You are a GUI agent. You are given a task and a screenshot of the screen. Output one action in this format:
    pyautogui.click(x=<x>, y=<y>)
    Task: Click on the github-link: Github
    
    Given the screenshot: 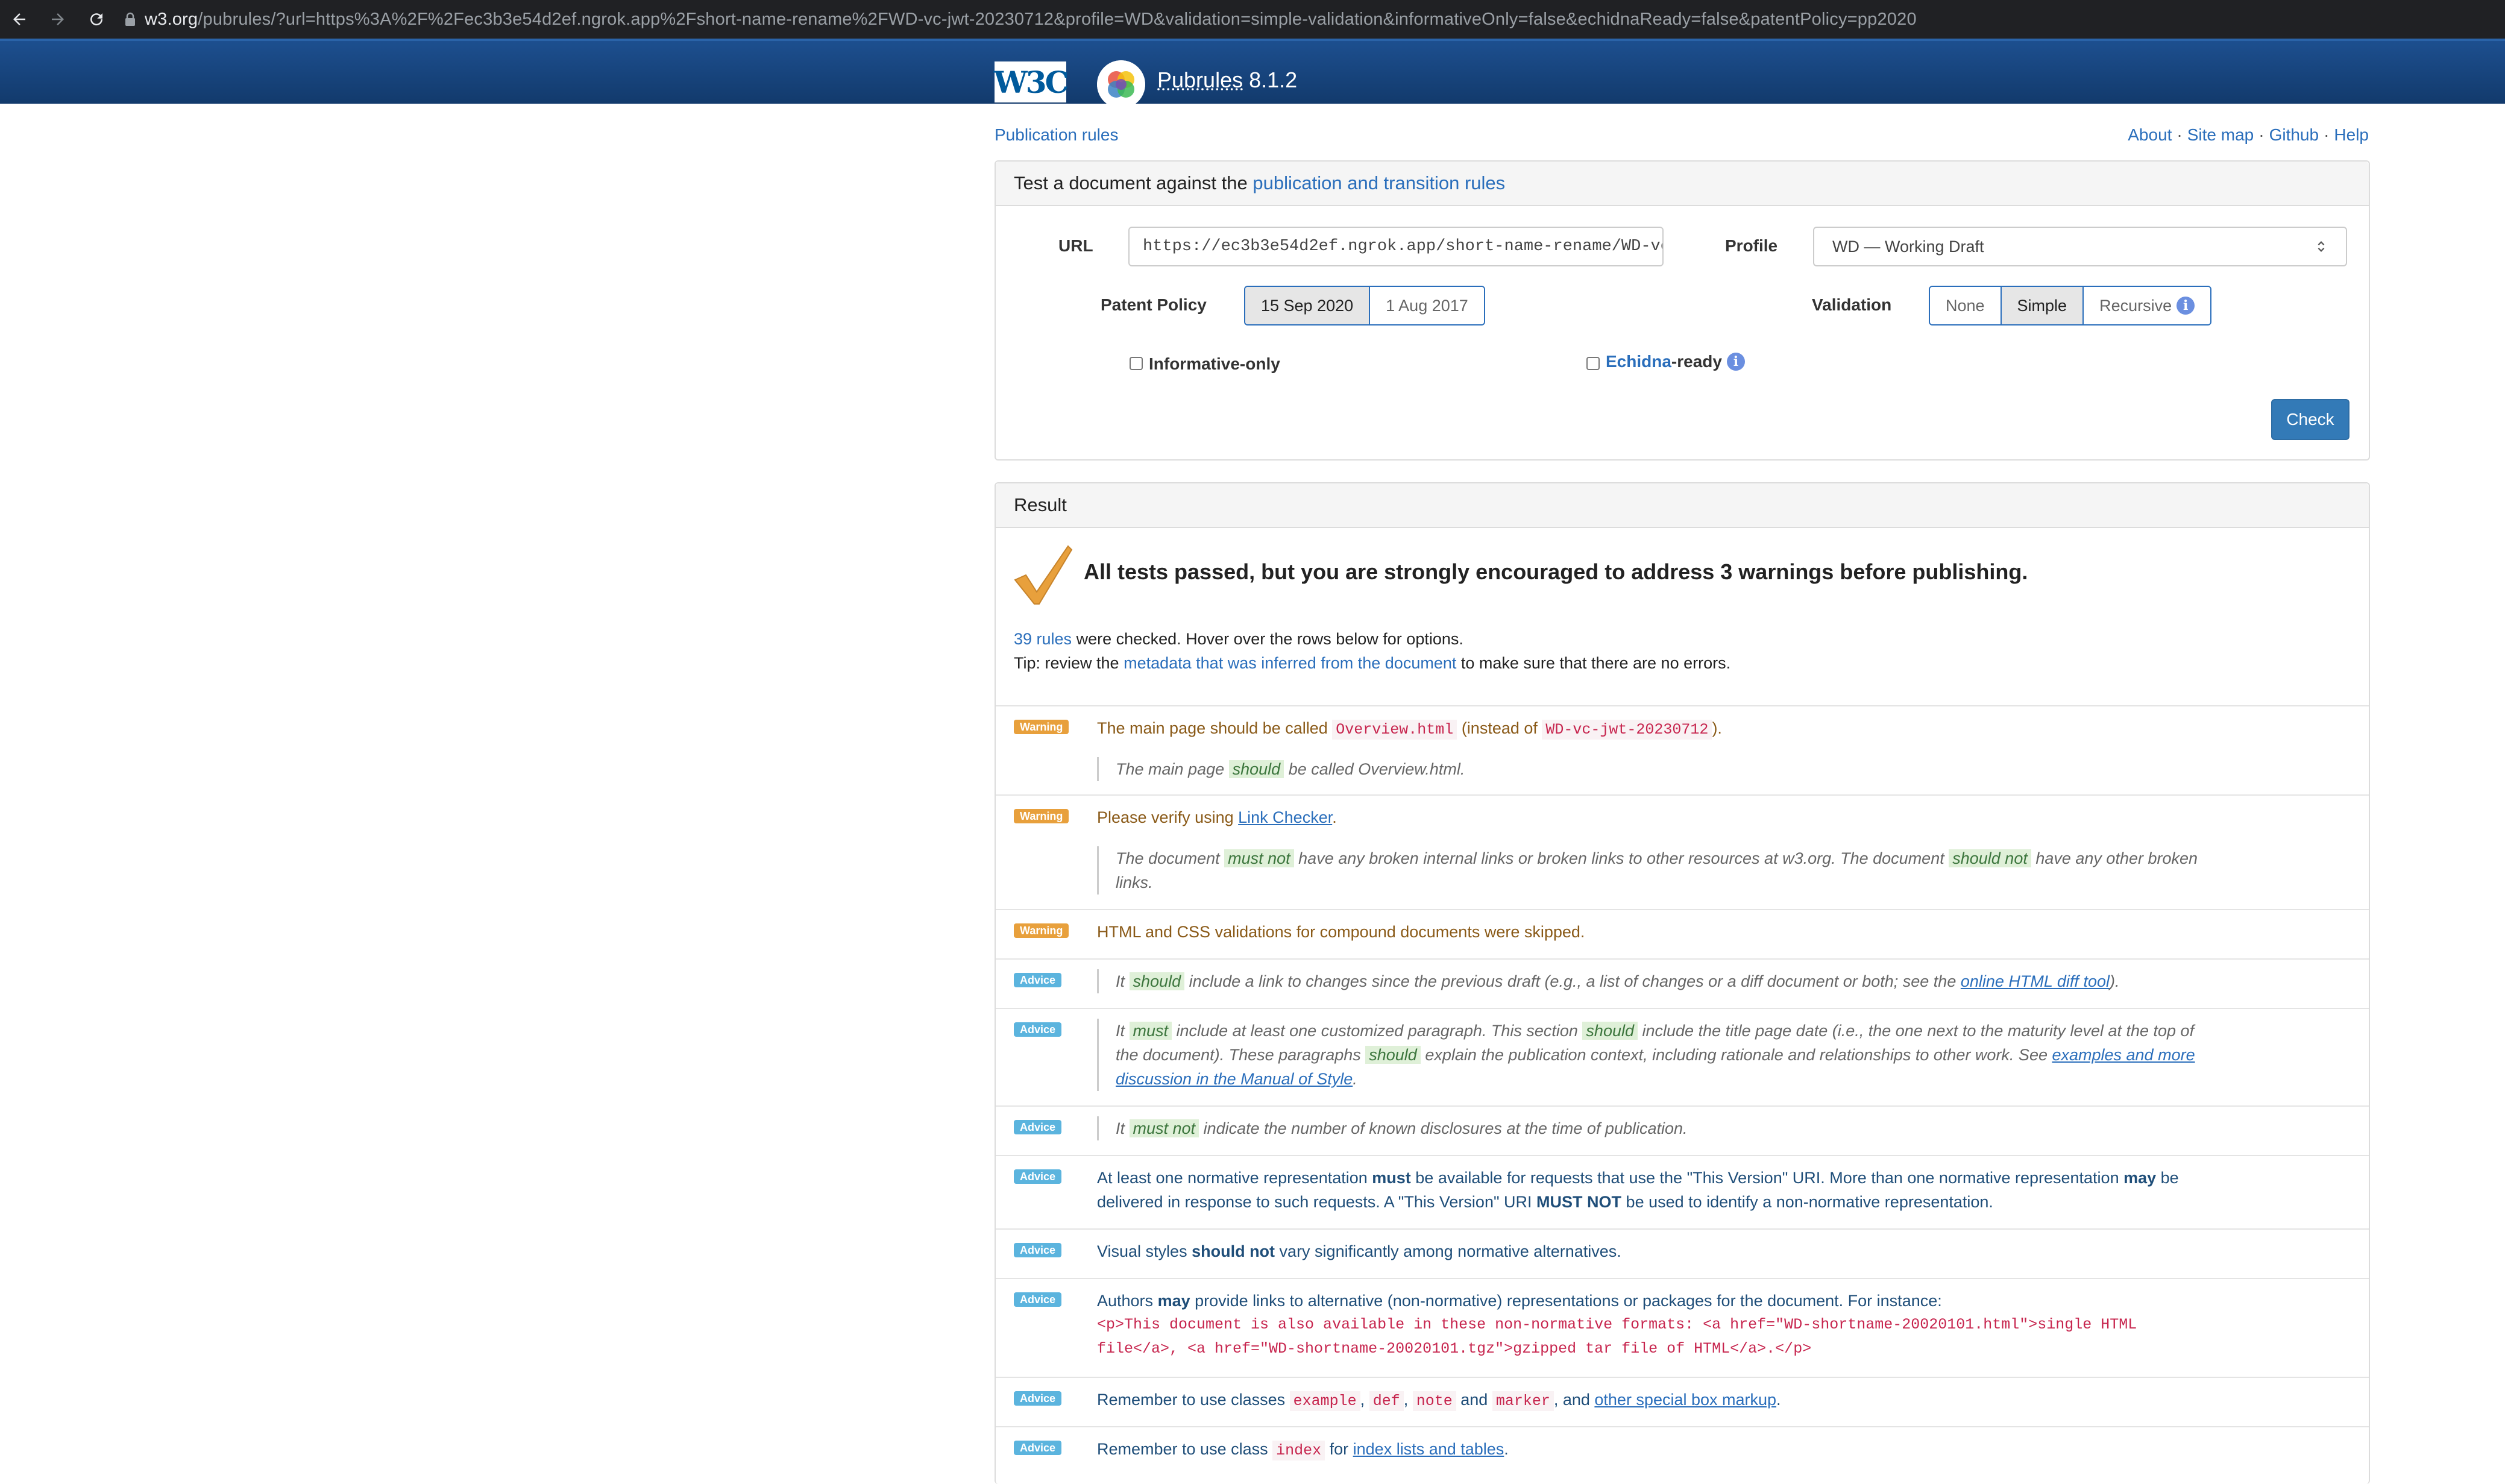 What is the action you would take?
    pyautogui.click(x=2294, y=135)
    